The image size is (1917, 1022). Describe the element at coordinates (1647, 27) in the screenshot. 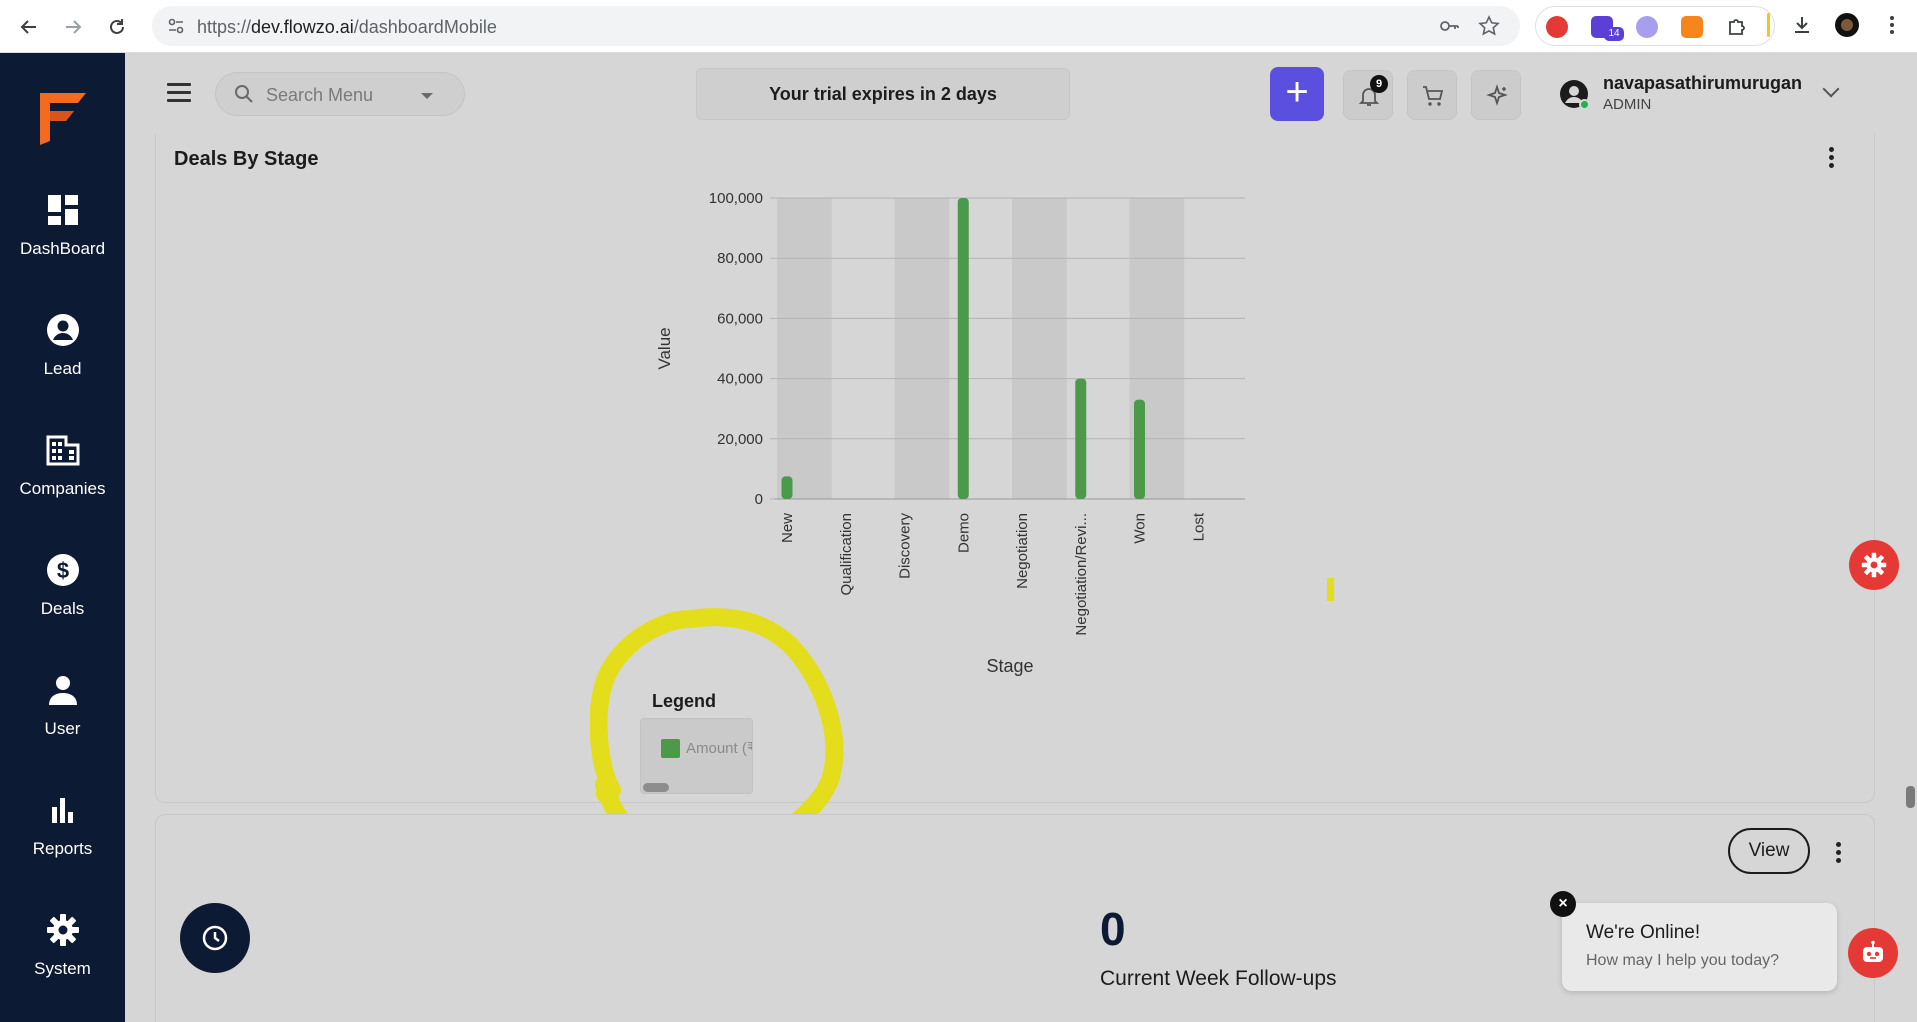

I see `extension-lavender-icon` at that location.